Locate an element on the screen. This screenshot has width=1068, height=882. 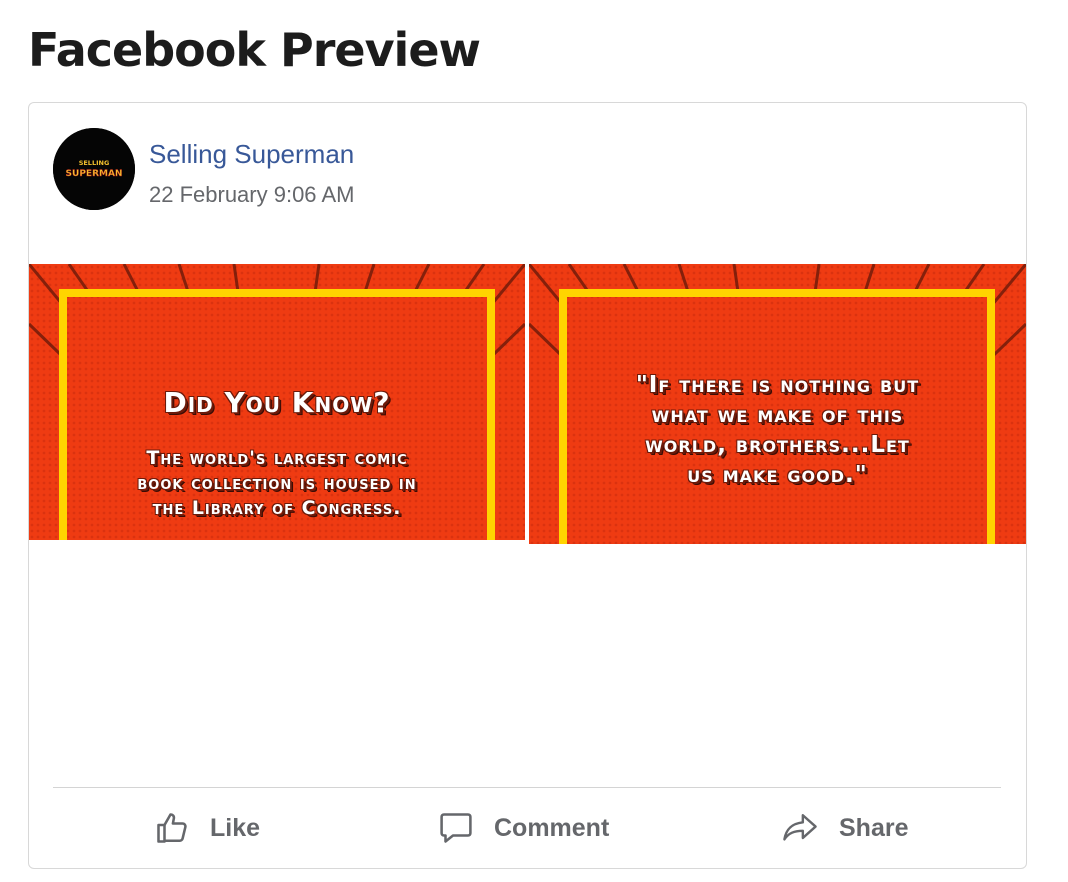
page-title: Facebook Preview is located at coordinates (254, 50).